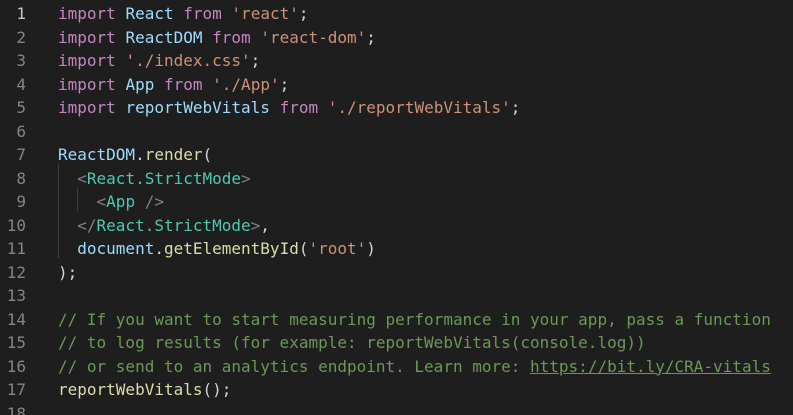 The height and width of the screenshot is (415, 793). What do you see at coordinates (396, 226) in the screenshot?
I see `code-line: 10 </React.StrictMode>,` at bounding box center [396, 226].